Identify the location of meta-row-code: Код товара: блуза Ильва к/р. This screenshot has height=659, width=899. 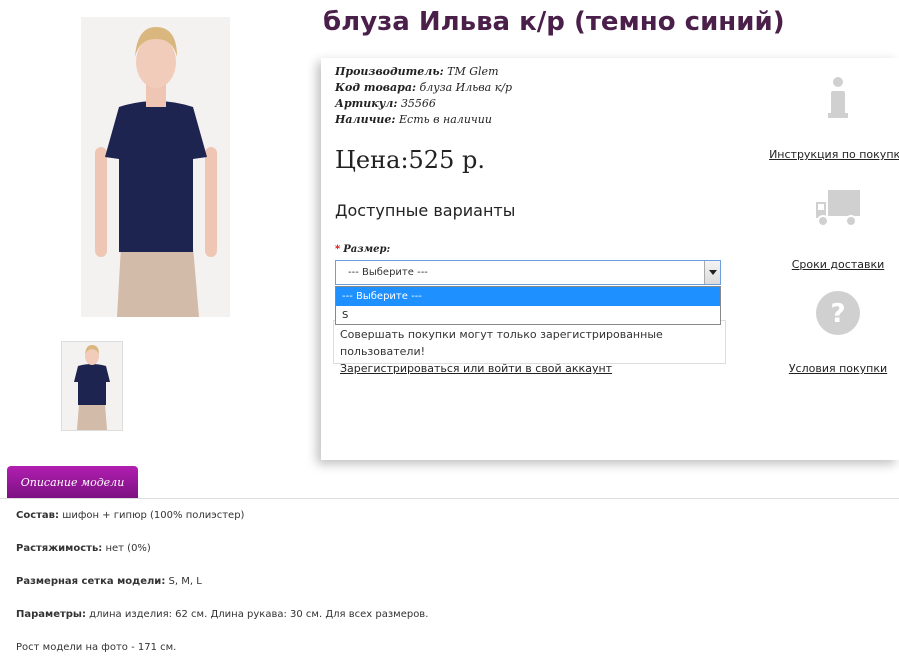
(423, 88).